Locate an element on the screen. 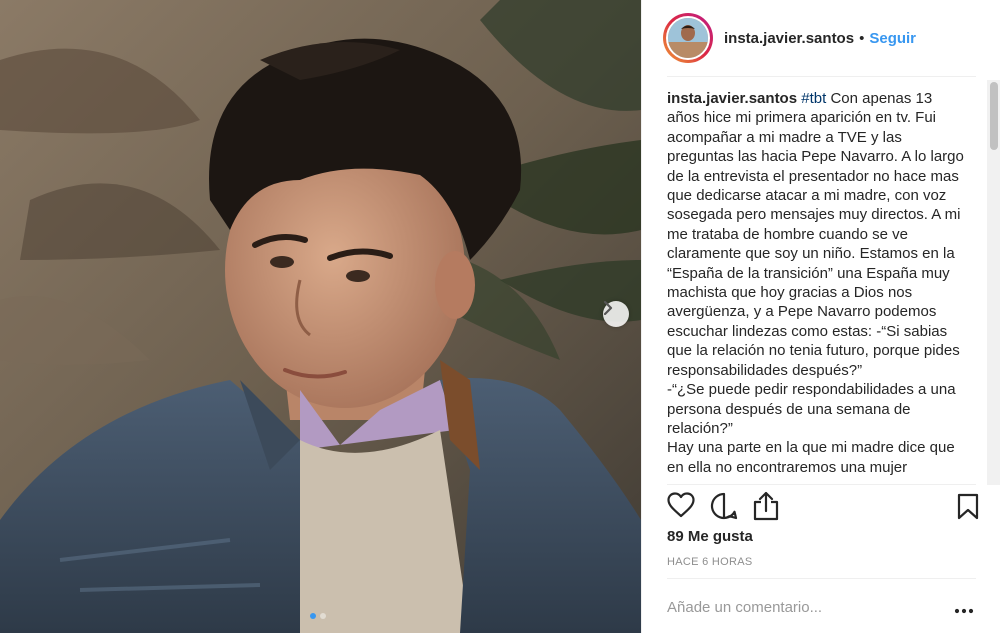 This screenshot has height=633, width=1000. post-header: insta.javier.santos • Seguir is located at coordinates (821, 38).